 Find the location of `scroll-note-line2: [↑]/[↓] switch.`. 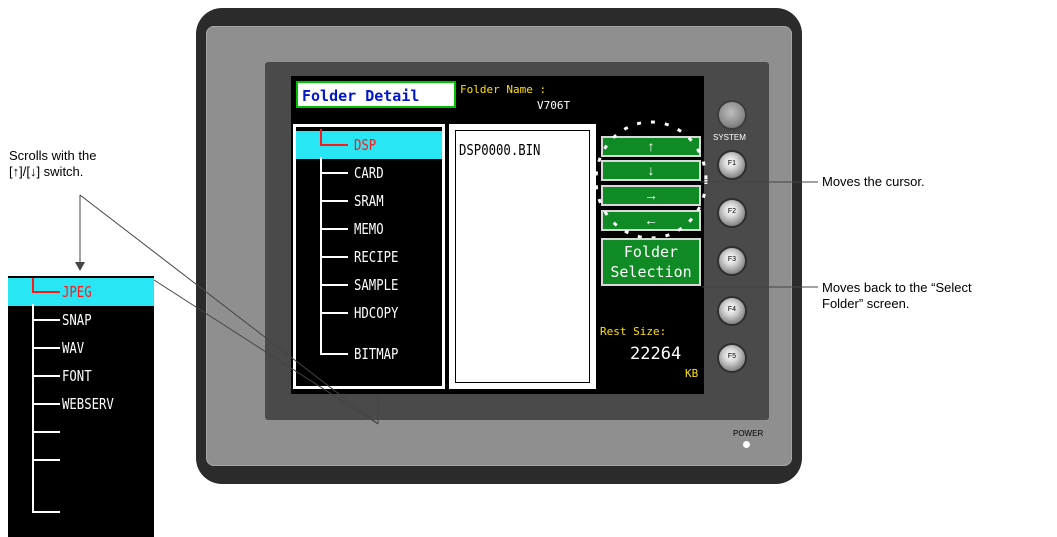

scroll-note-line2: [↑]/[↓] switch. is located at coordinates (46, 171).